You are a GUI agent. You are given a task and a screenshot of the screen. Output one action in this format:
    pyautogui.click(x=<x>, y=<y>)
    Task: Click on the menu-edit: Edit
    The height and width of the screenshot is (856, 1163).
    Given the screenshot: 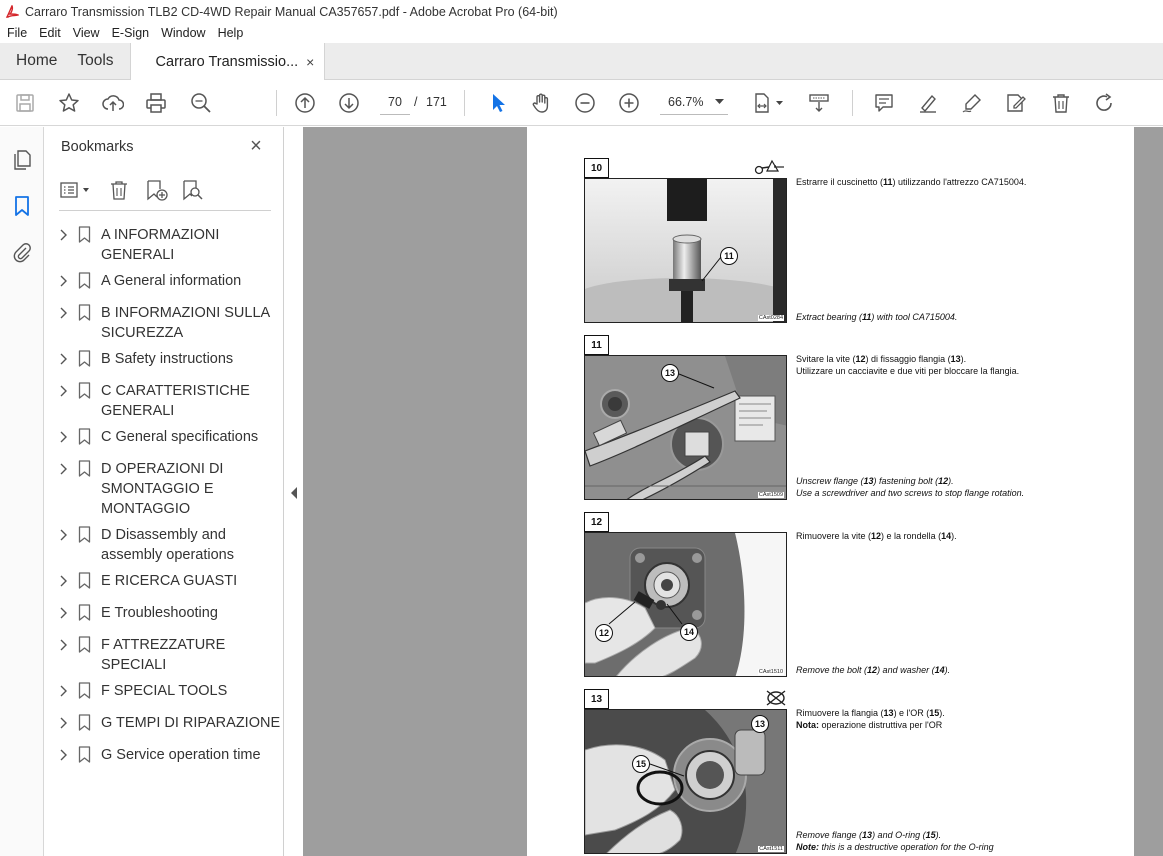 What is the action you would take?
    pyautogui.click(x=50, y=33)
    